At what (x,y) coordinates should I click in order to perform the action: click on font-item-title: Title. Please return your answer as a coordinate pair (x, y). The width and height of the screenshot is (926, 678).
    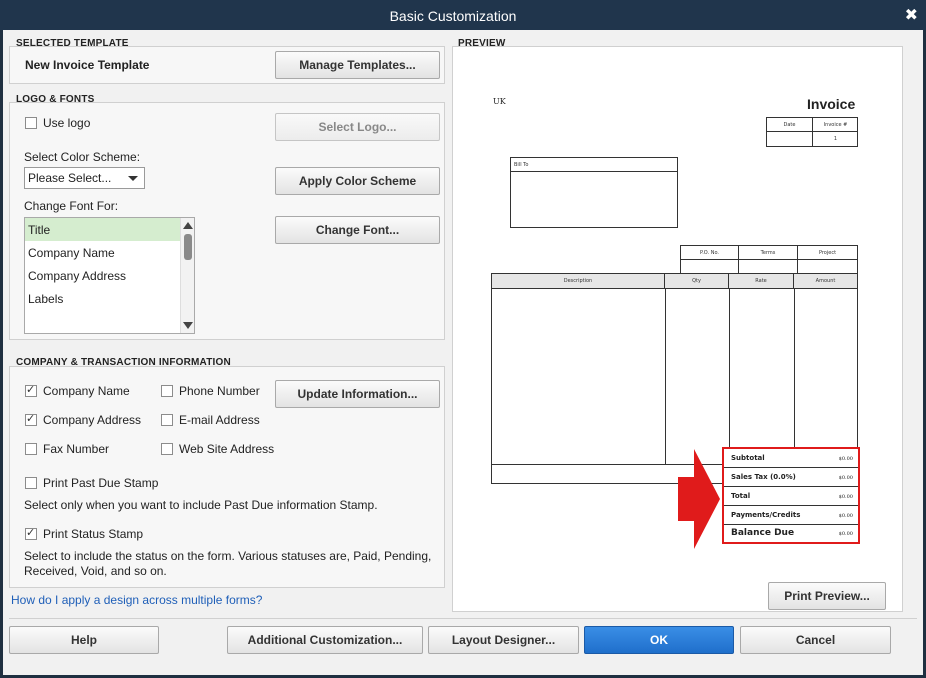
    Looking at the image, I should click on (103, 229).